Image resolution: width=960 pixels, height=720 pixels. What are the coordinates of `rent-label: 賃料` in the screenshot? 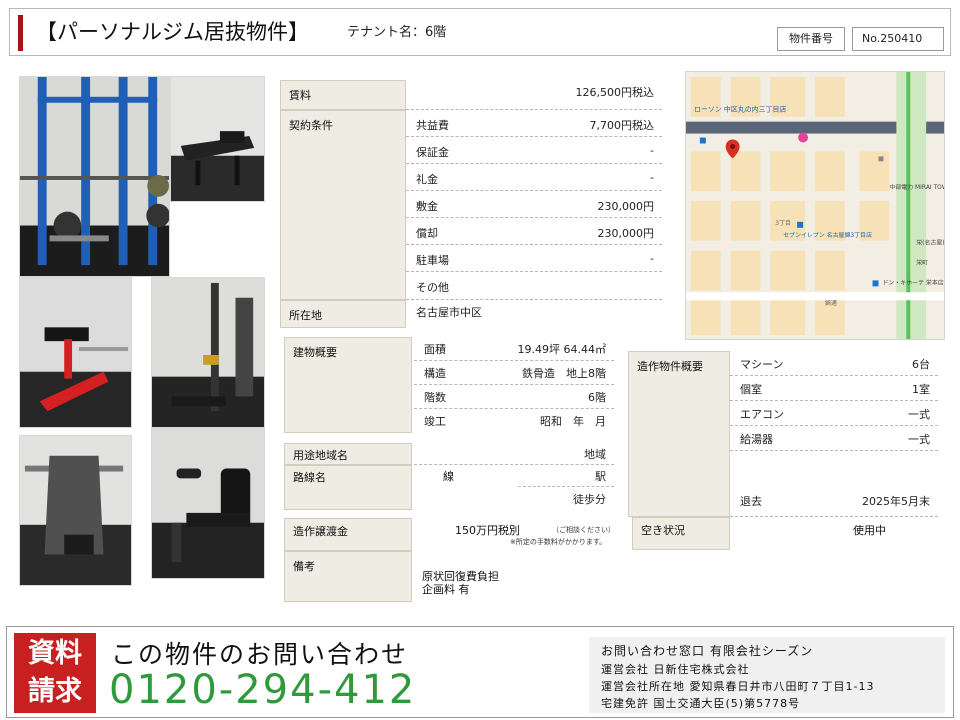 It's located at (343, 95).